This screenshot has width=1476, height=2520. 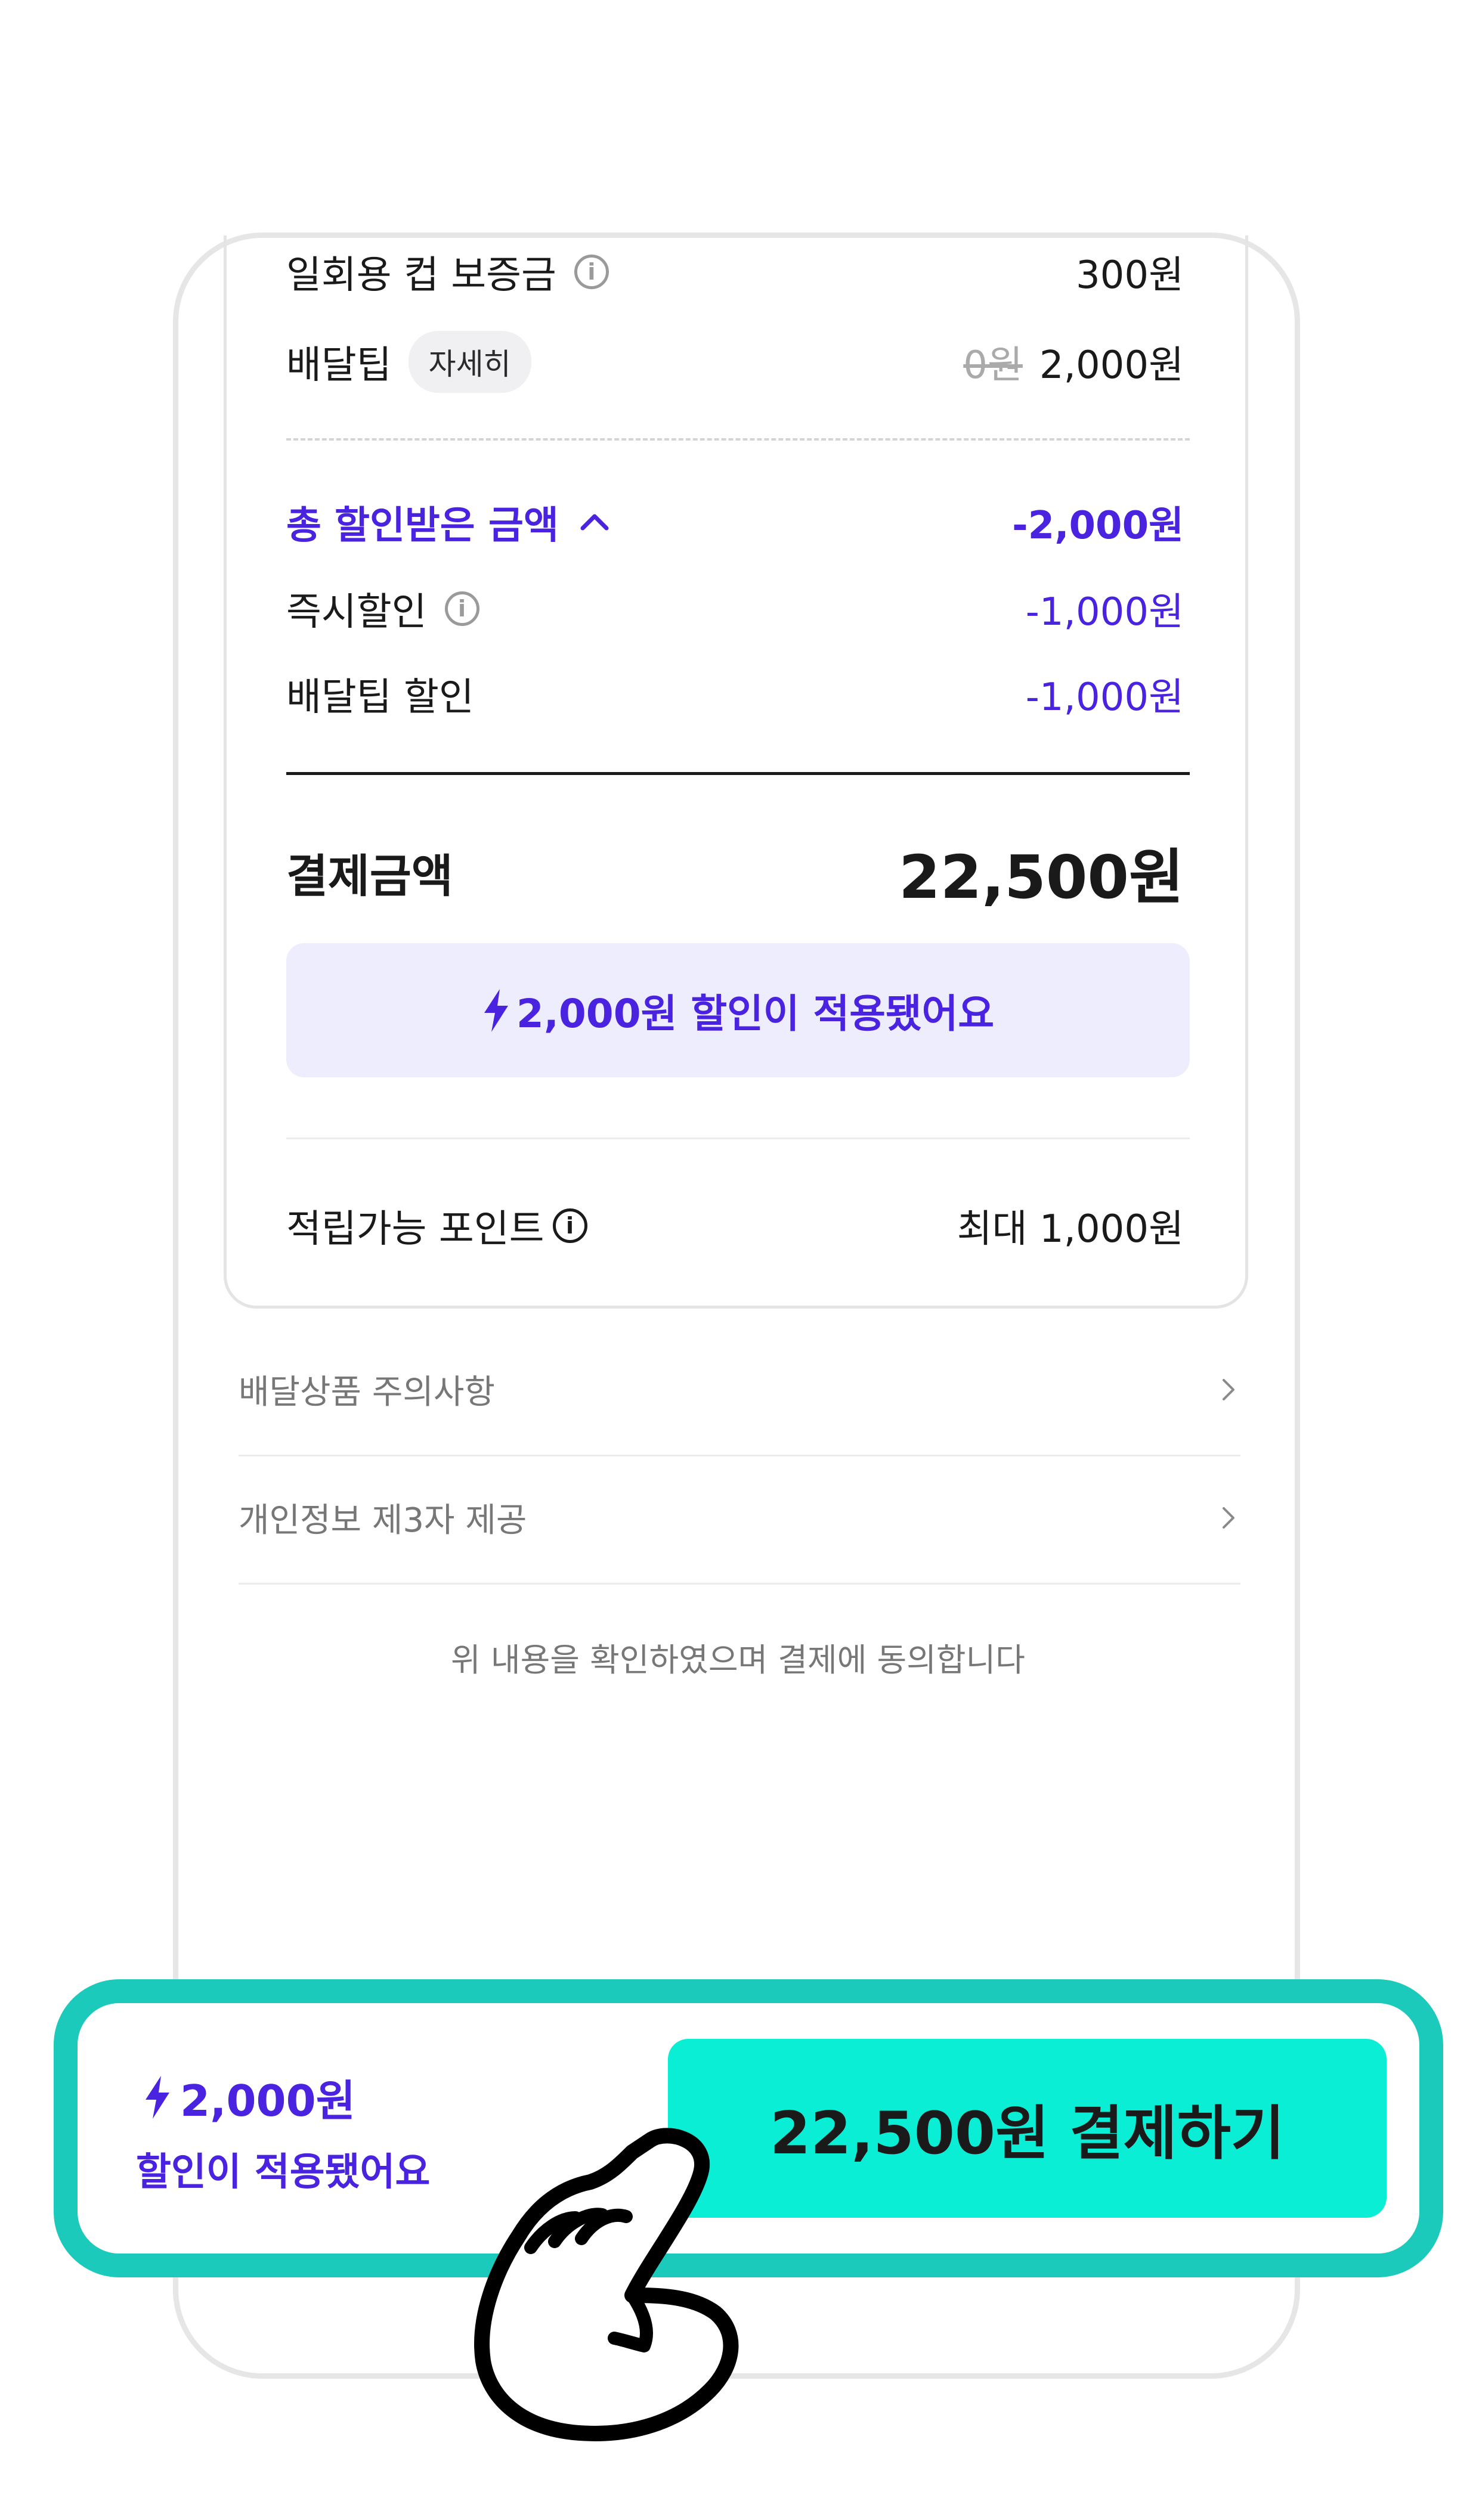 What do you see at coordinates (738, 1660) in the screenshot?
I see `agreement-notice: 위 내용을 확인하였으며 결제에 동의합니다` at bounding box center [738, 1660].